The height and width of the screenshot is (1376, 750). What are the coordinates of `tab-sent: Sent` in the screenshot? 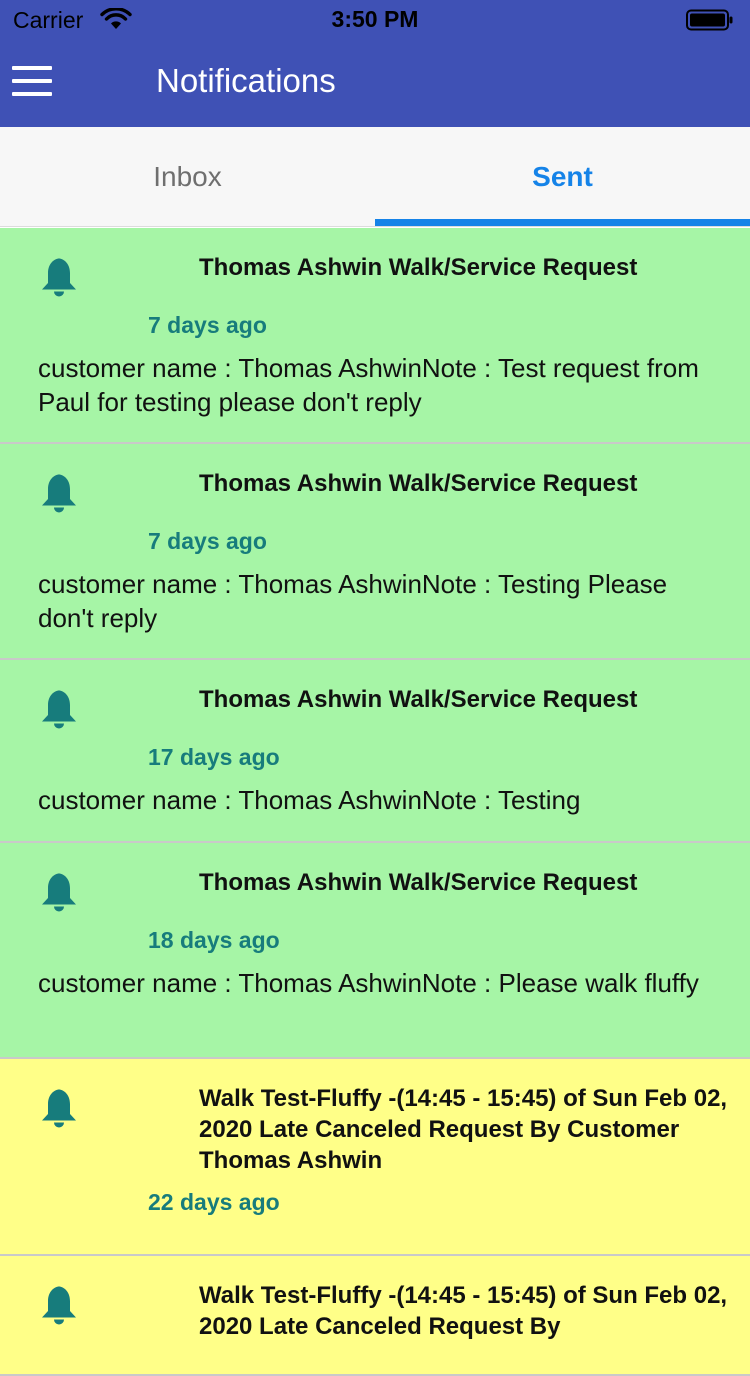 It's located at (562, 177).